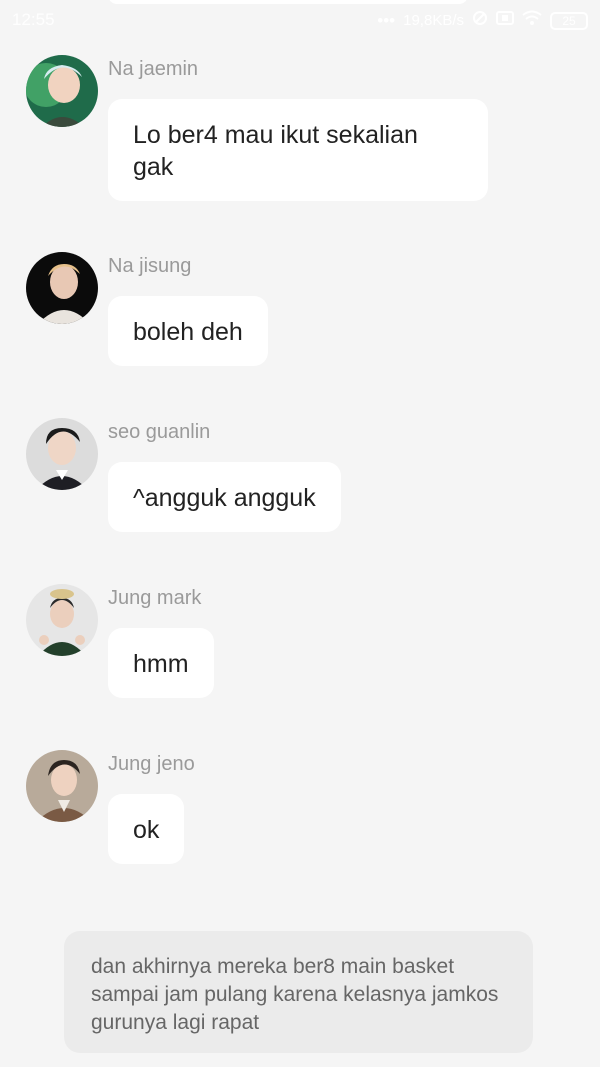 This screenshot has height=1067, width=600. I want to click on avatar-na-jaemin, so click(62, 91).